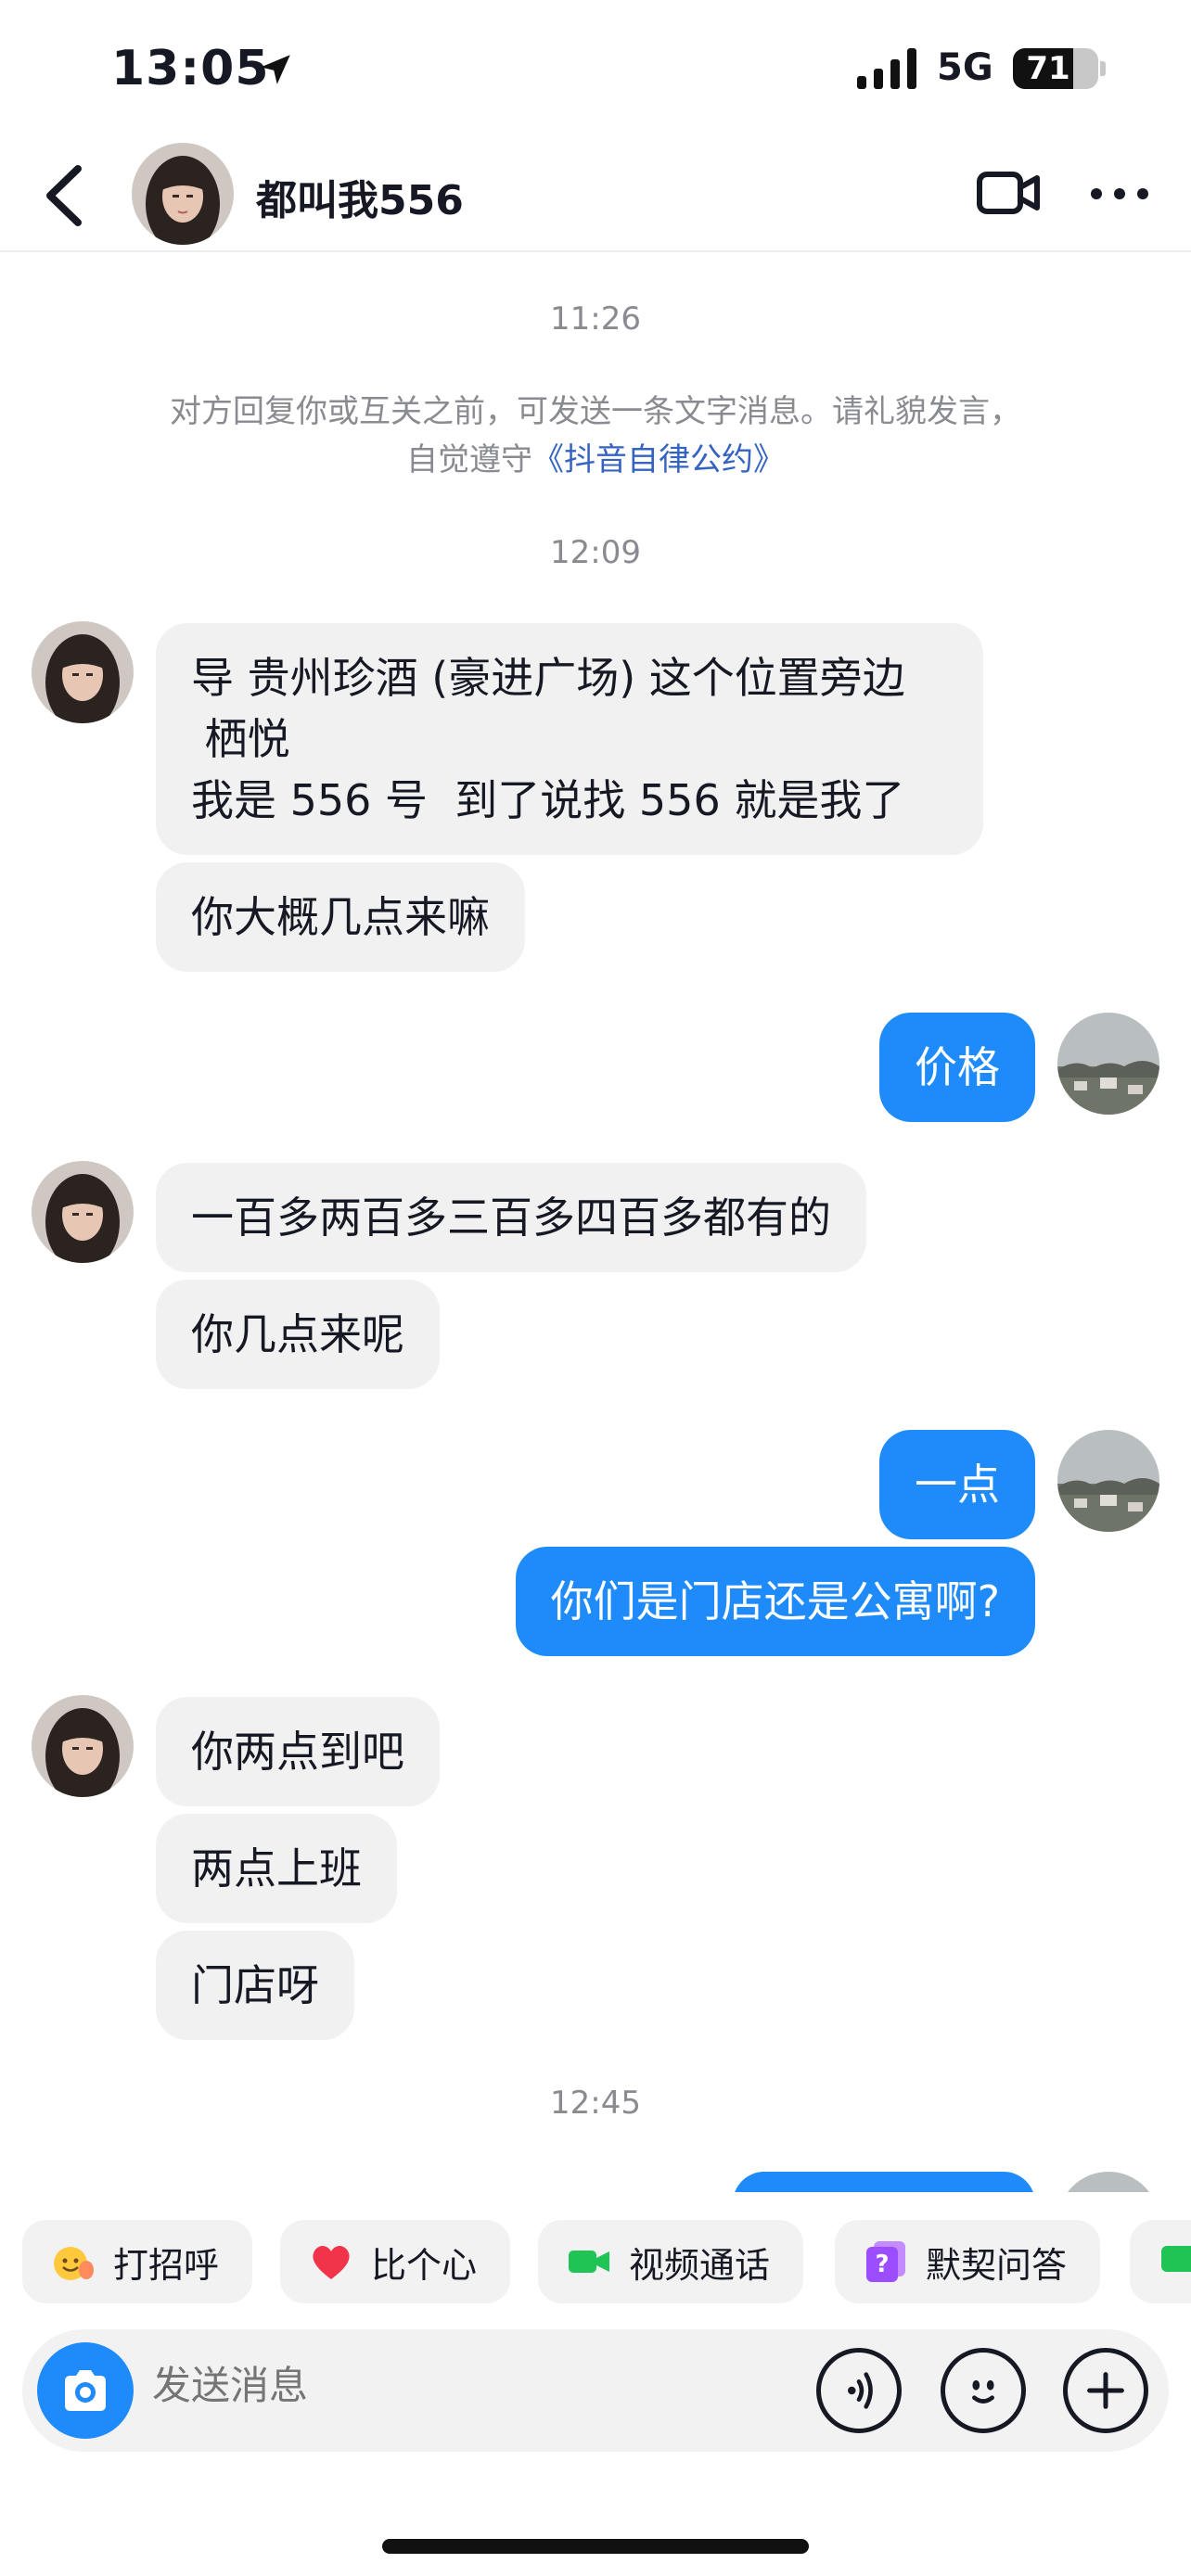 This screenshot has height=2576, width=1191. I want to click on chip-label: 比个心, so click(424, 2265).